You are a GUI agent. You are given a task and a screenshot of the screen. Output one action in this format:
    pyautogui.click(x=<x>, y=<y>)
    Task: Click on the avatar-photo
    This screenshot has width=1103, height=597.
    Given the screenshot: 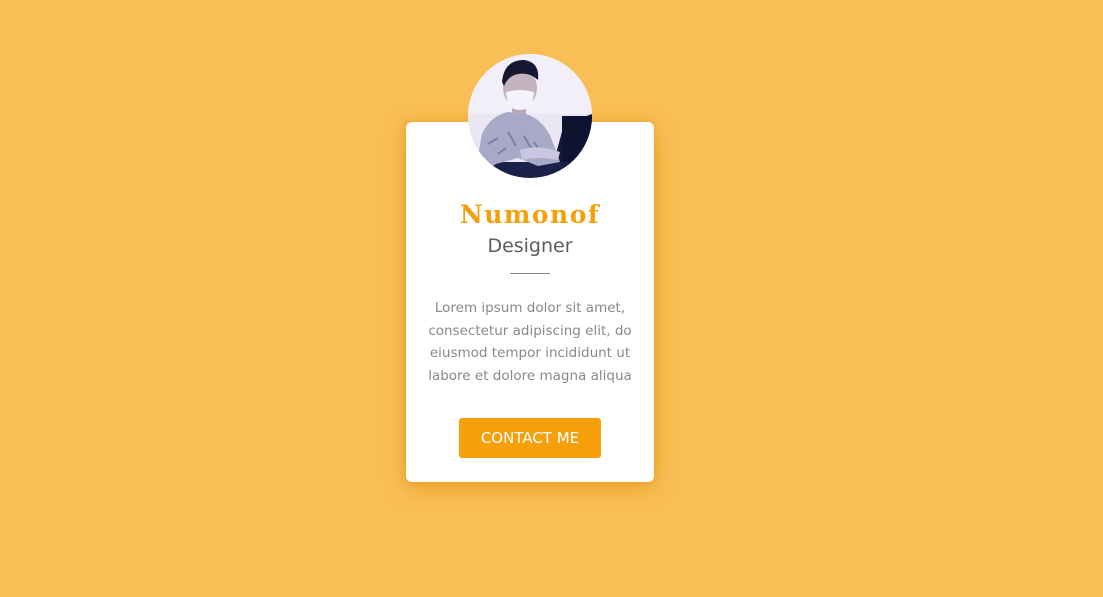 What is the action you would take?
    pyautogui.click(x=530, y=116)
    